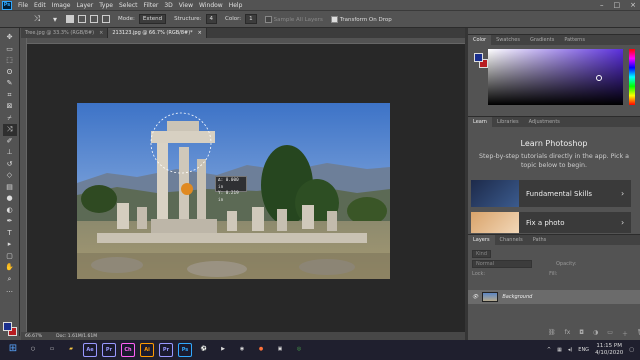 Image resolution: width=640 pixels, height=360 pixels. Describe the element at coordinates (106, 5) in the screenshot. I see `menu-type: Type` at that location.